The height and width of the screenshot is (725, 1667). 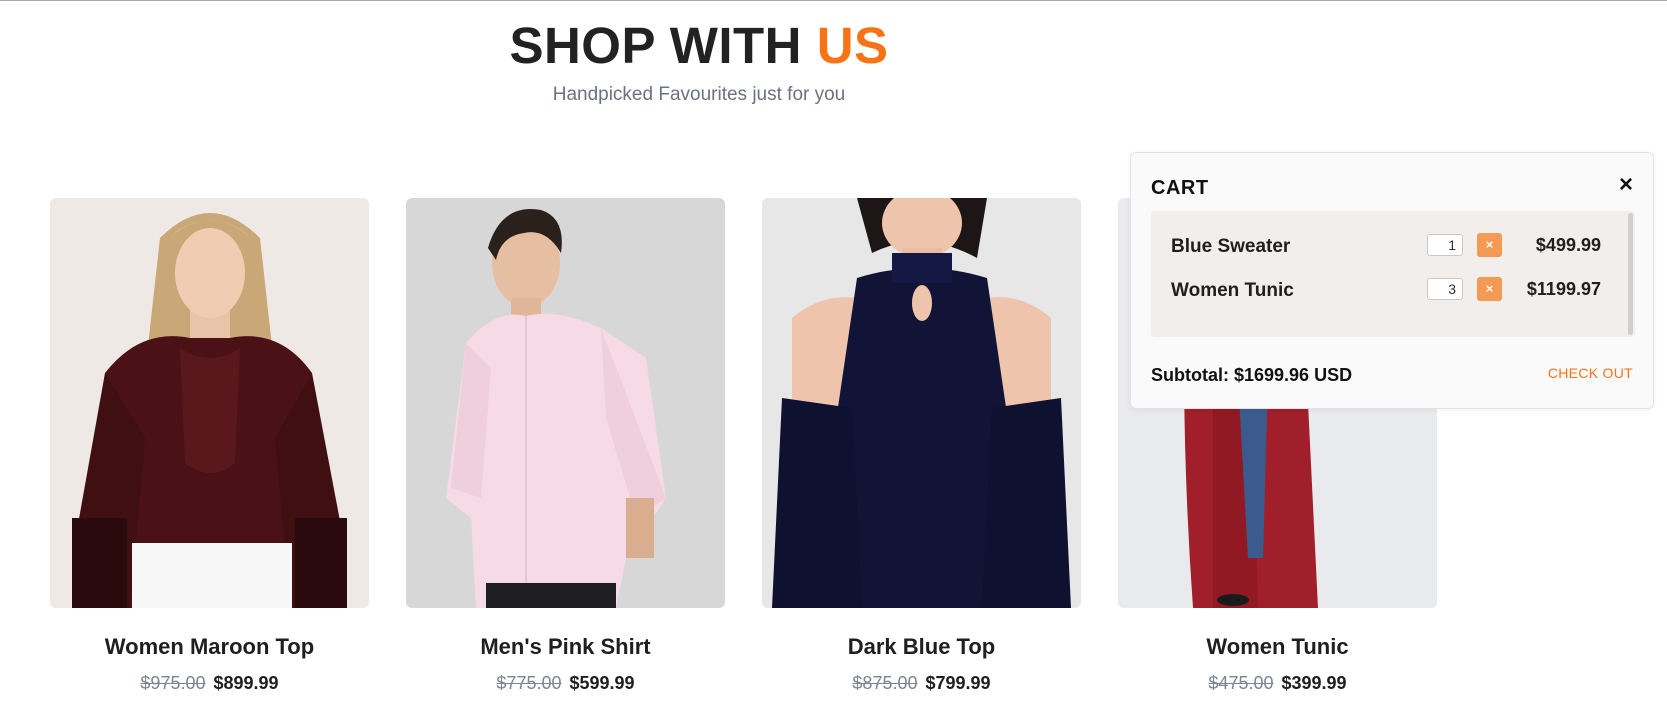 I want to click on cart-item-name: Blue Sweater, so click(x=1231, y=246).